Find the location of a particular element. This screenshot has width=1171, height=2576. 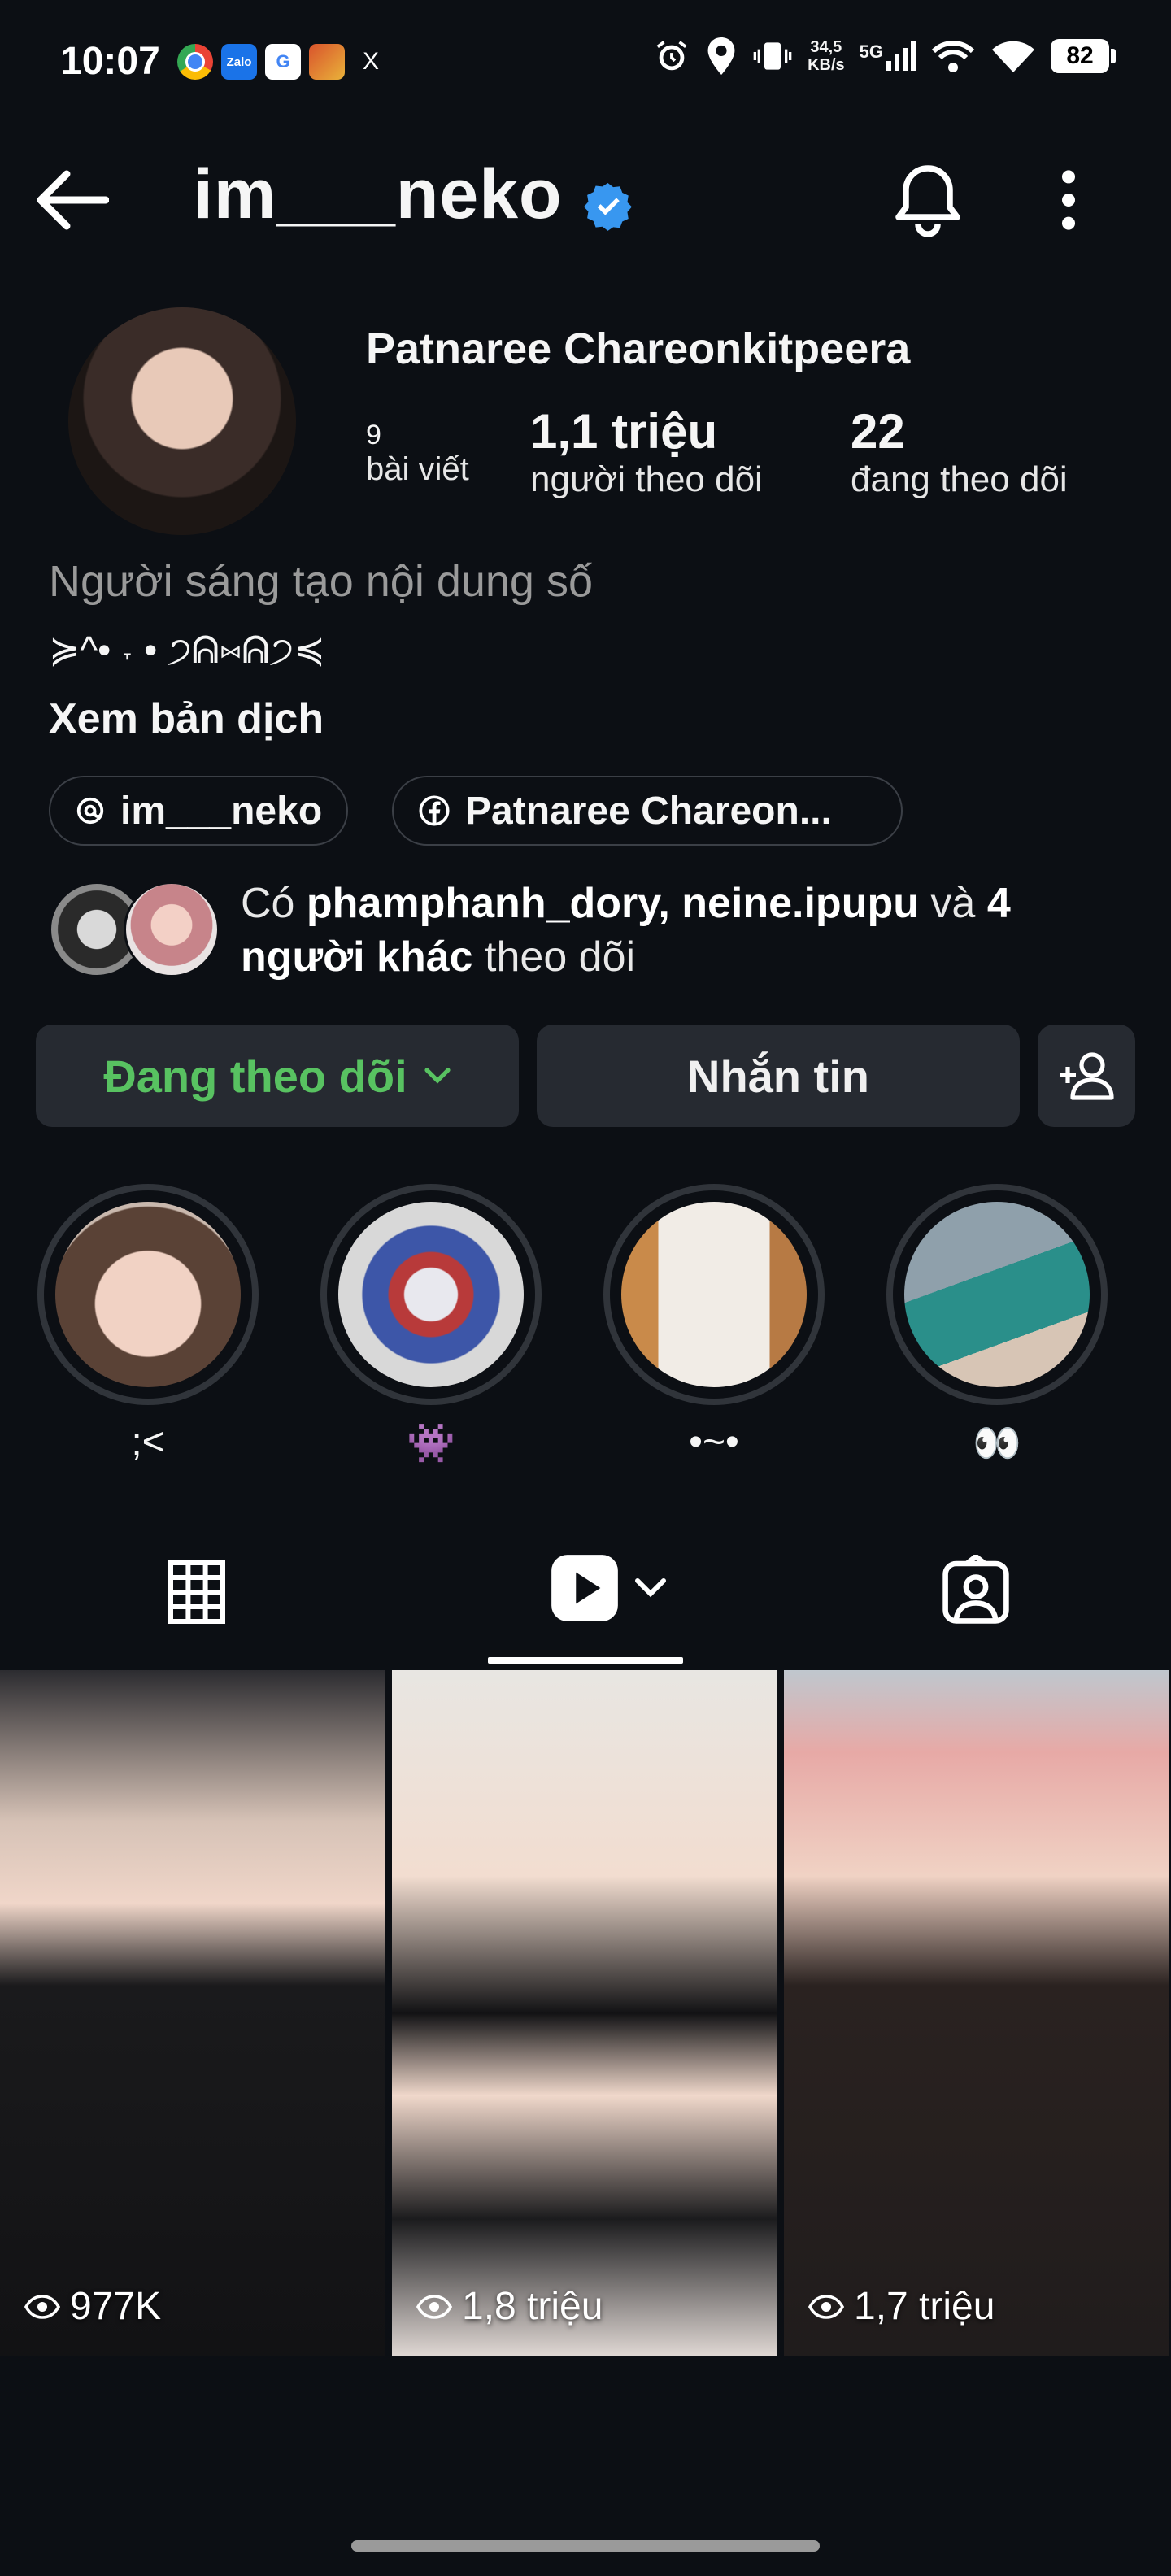

suggested-users-button is located at coordinates (1087, 1076).